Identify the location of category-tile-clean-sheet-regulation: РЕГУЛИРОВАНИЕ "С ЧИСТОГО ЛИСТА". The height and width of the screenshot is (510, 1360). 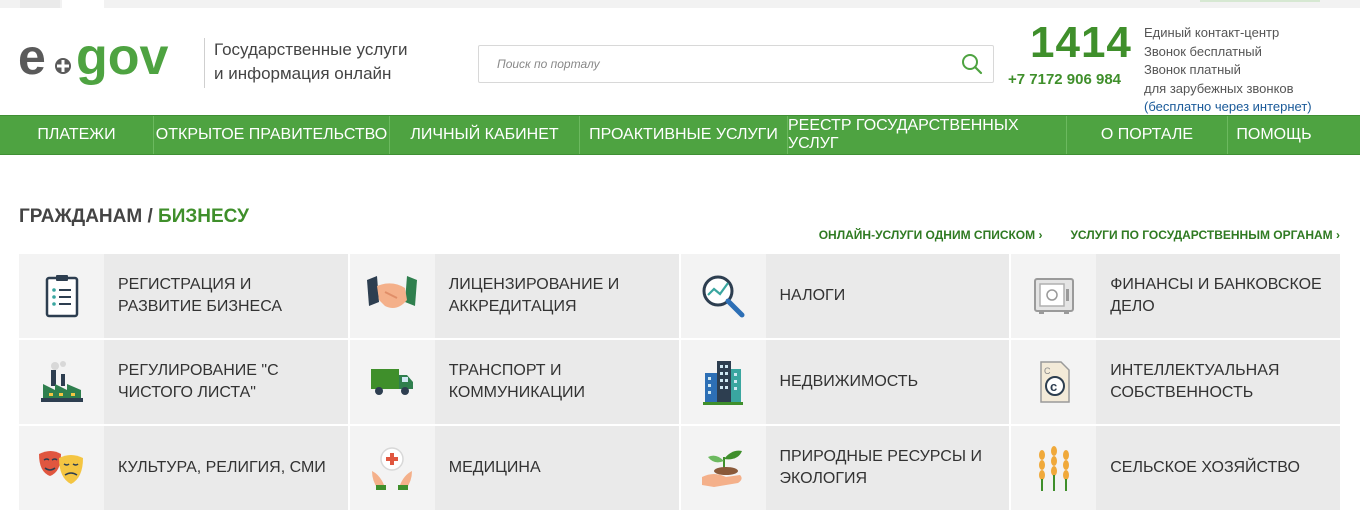
(183, 382).